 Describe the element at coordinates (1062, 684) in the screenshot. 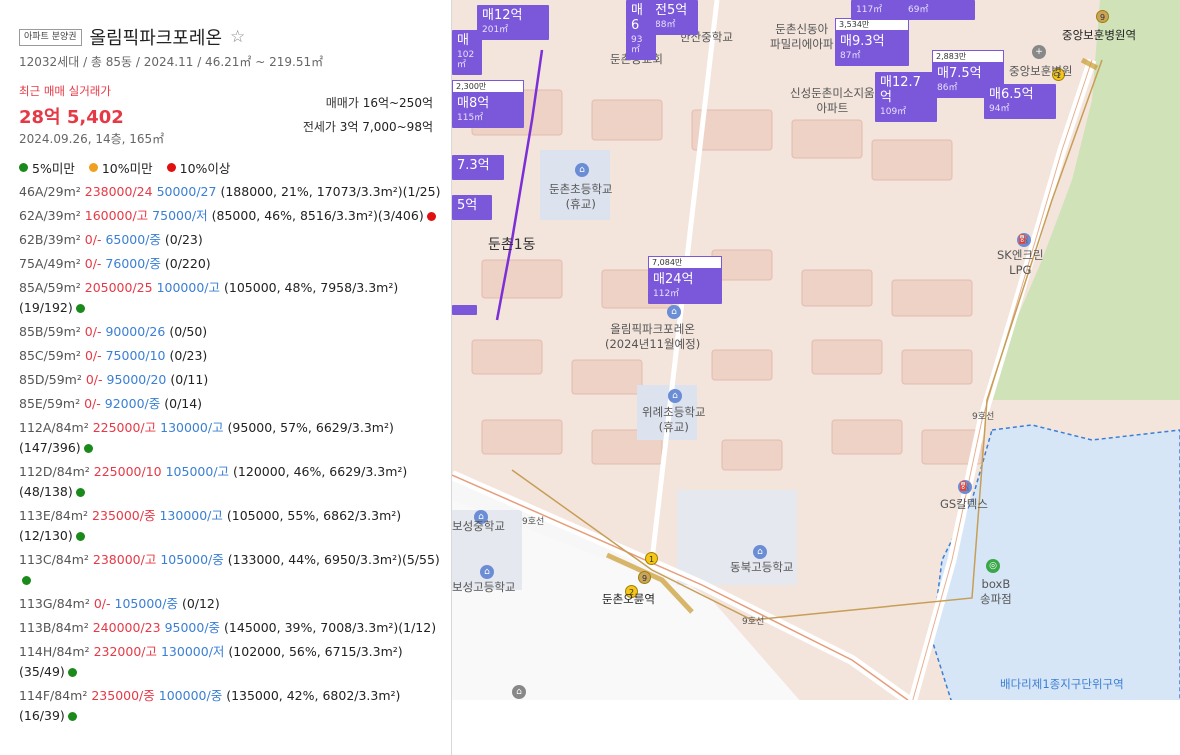

I see `map-label: 배다리제1종지구단위구역` at that location.